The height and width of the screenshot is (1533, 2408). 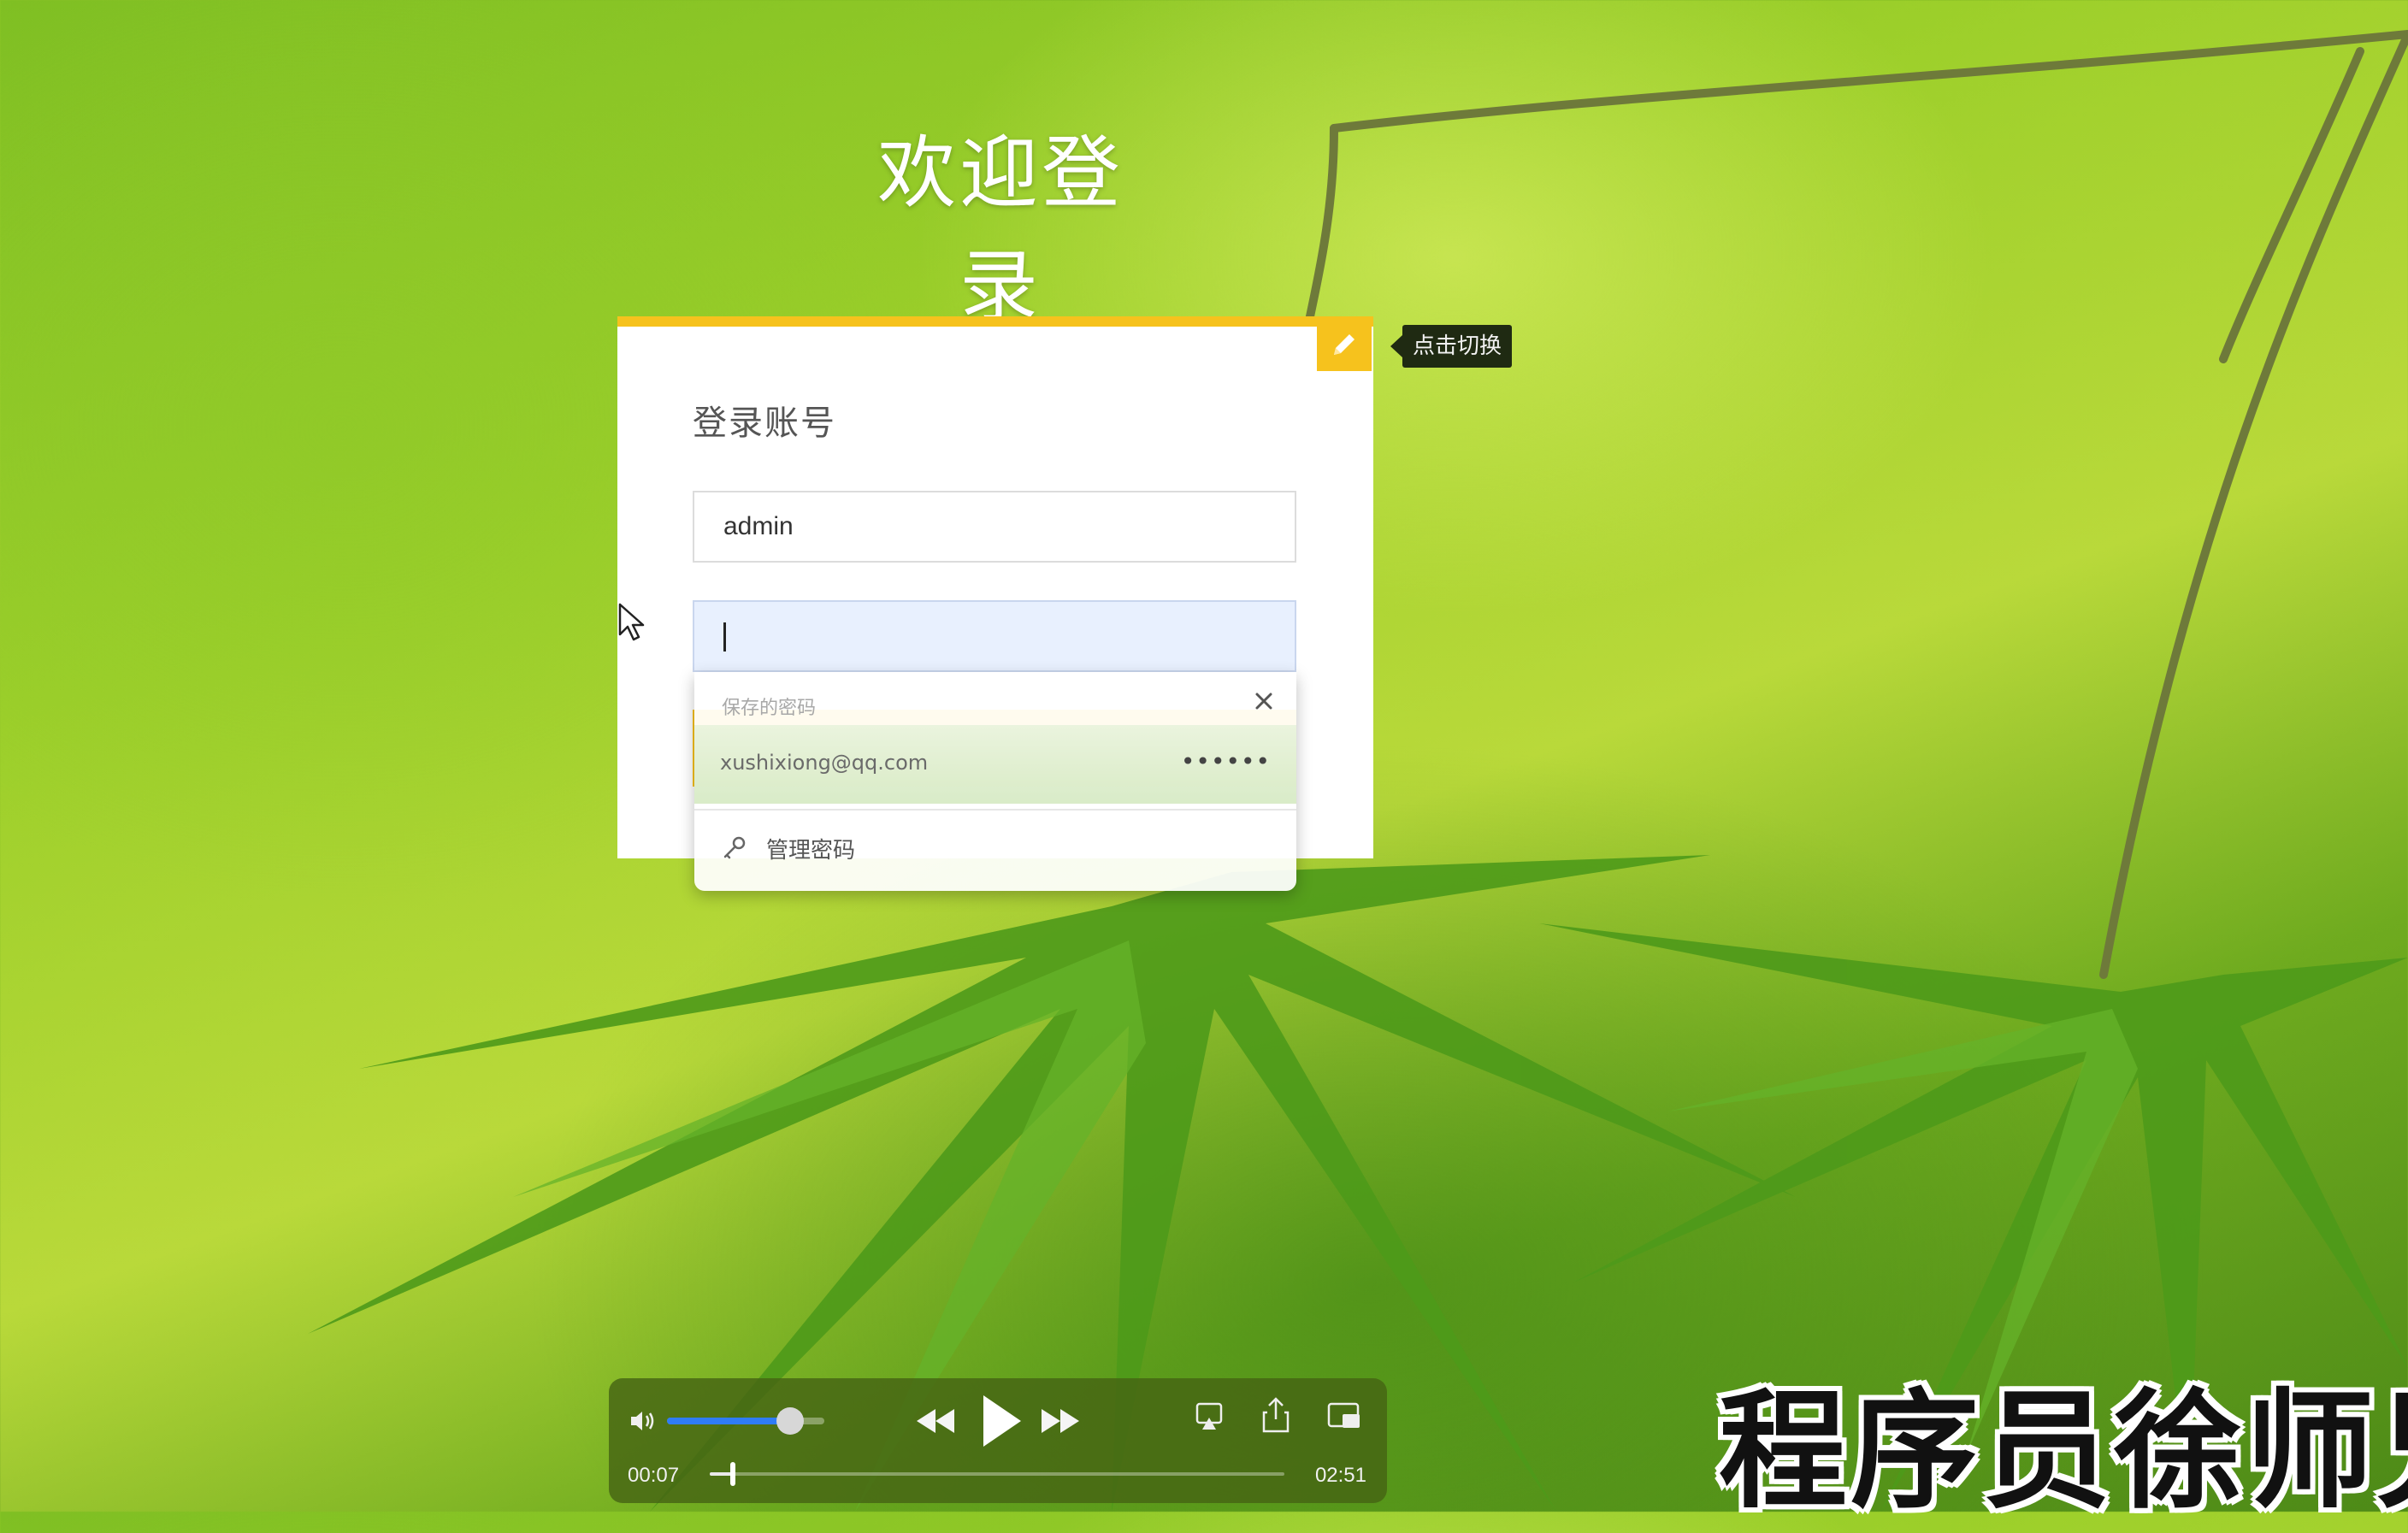 I want to click on mouse-cursor-icon, so click(x=632, y=622).